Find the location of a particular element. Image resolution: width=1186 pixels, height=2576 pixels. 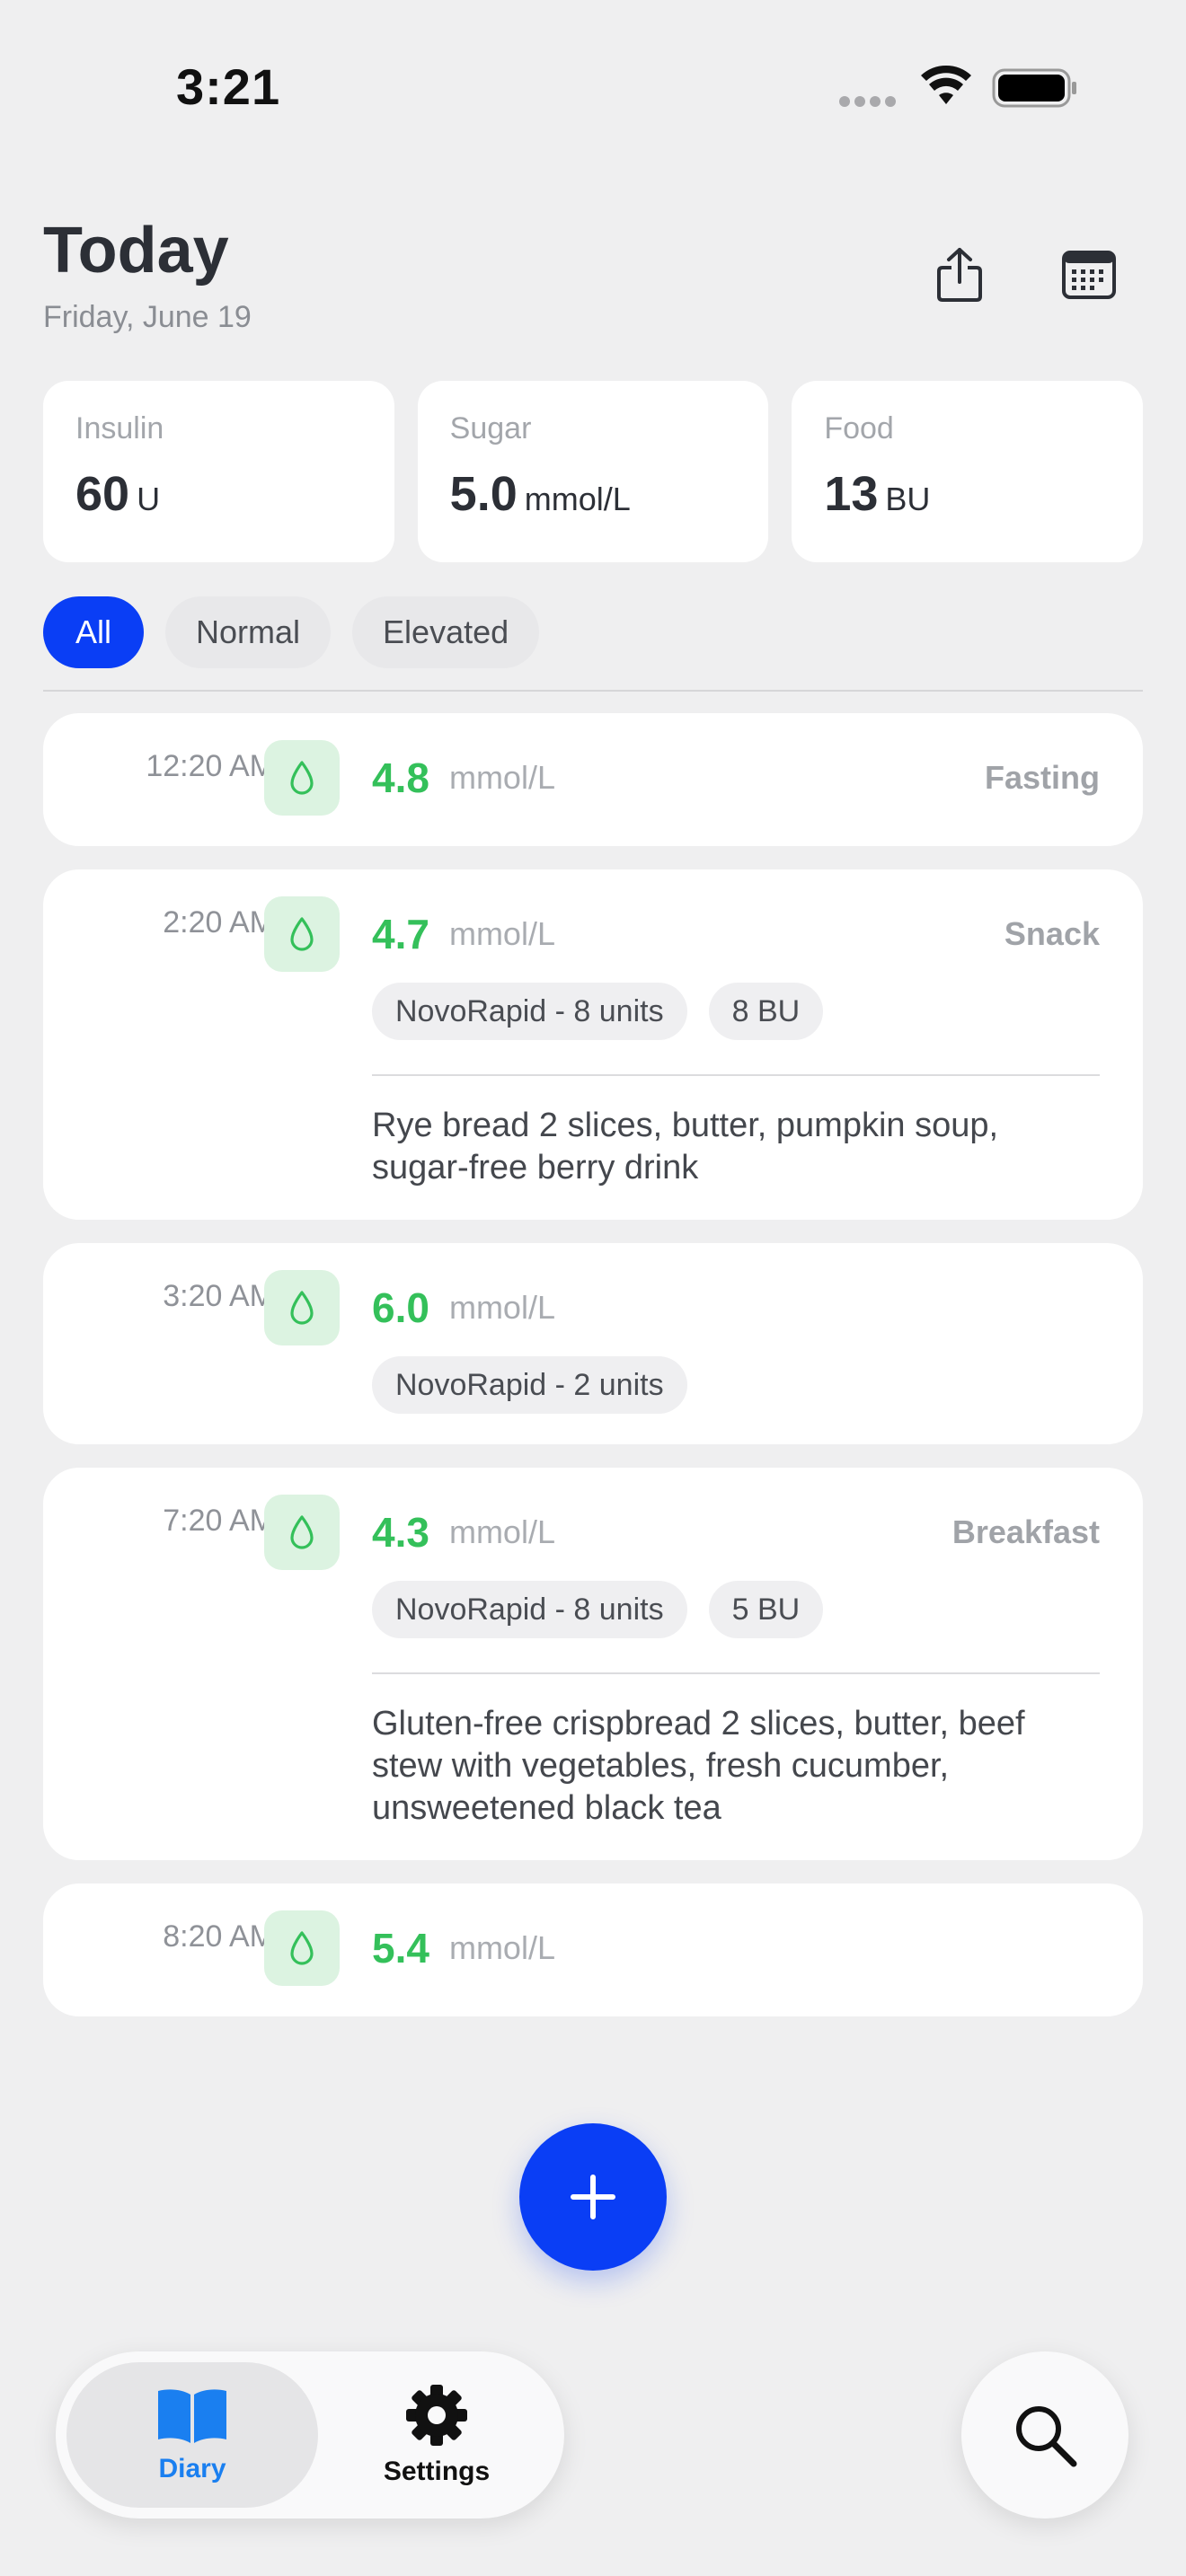

tab-label: Diary is located at coordinates (192, 2468).